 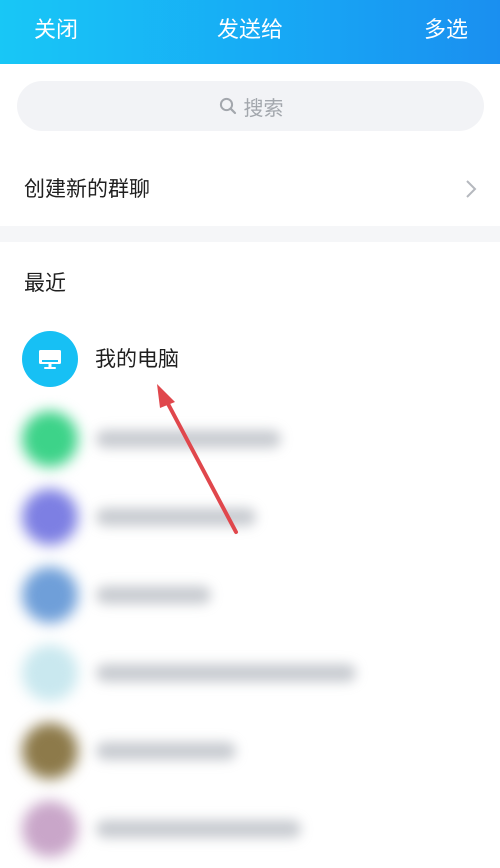 I want to click on create-group-label: 创建新的群聊, so click(x=87, y=189).